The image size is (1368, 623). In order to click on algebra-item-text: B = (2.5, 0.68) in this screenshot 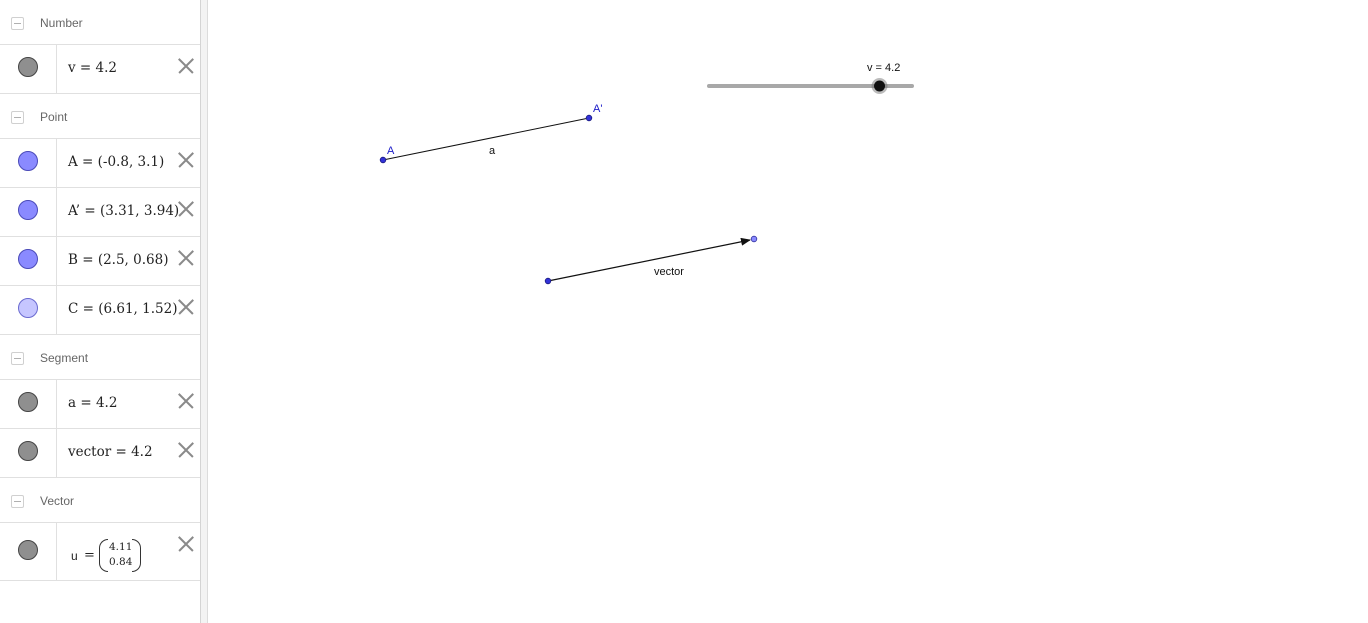, I will do `click(118, 260)`.